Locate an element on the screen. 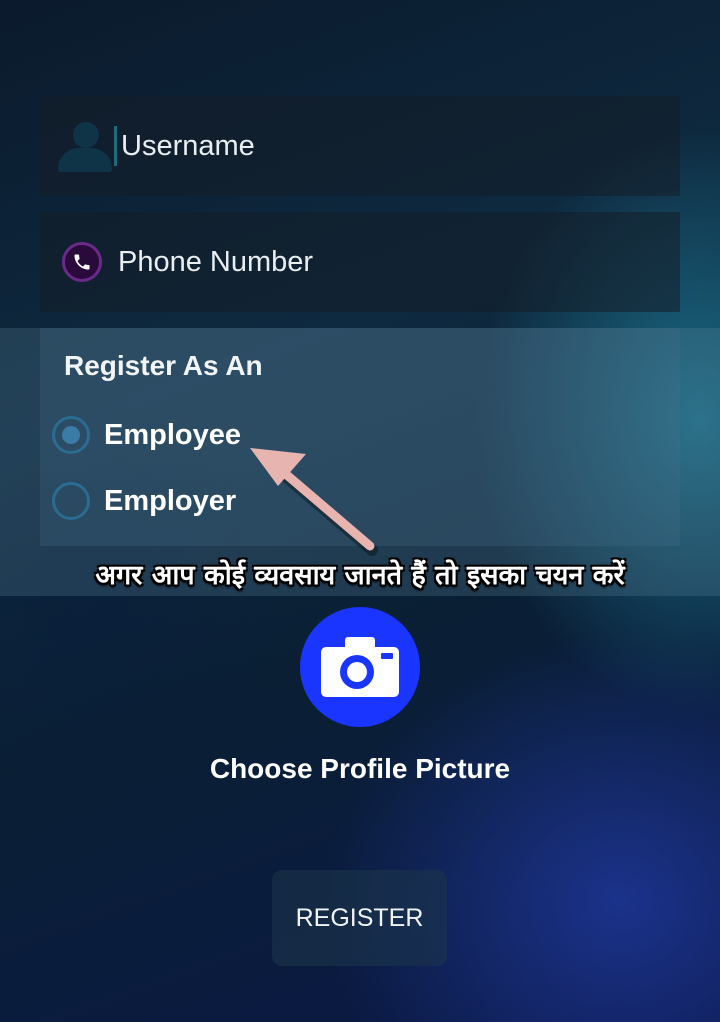 This screenshot has width=720, height=1022. choose-profile-picture-label: Choose Profile Picture is located at coordinates (360, 769).